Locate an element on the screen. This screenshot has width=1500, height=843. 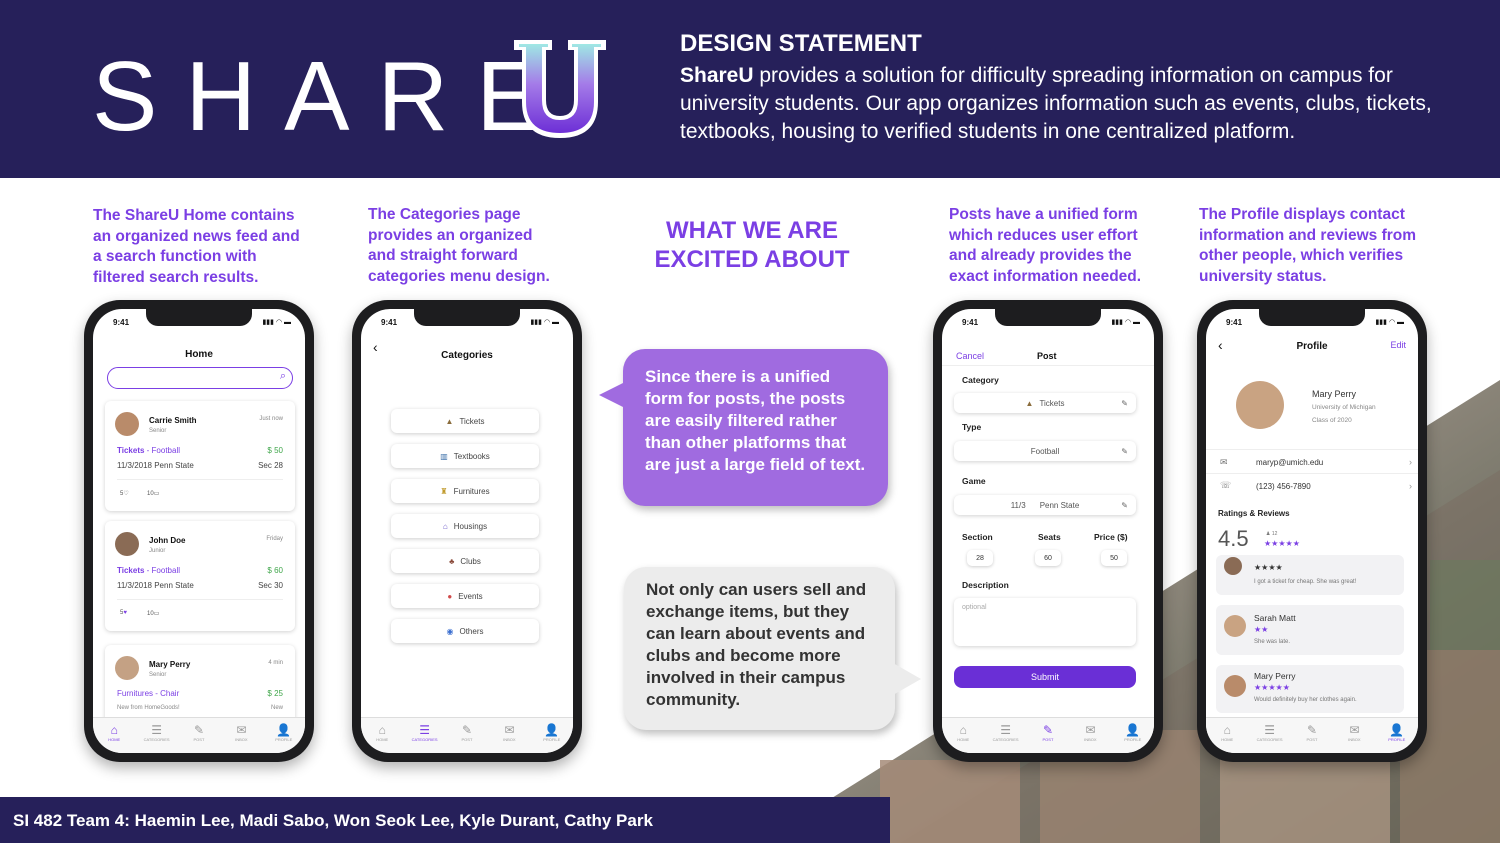
category-textbooks: ▥ Textbooks is located at coordinates (465, 456).